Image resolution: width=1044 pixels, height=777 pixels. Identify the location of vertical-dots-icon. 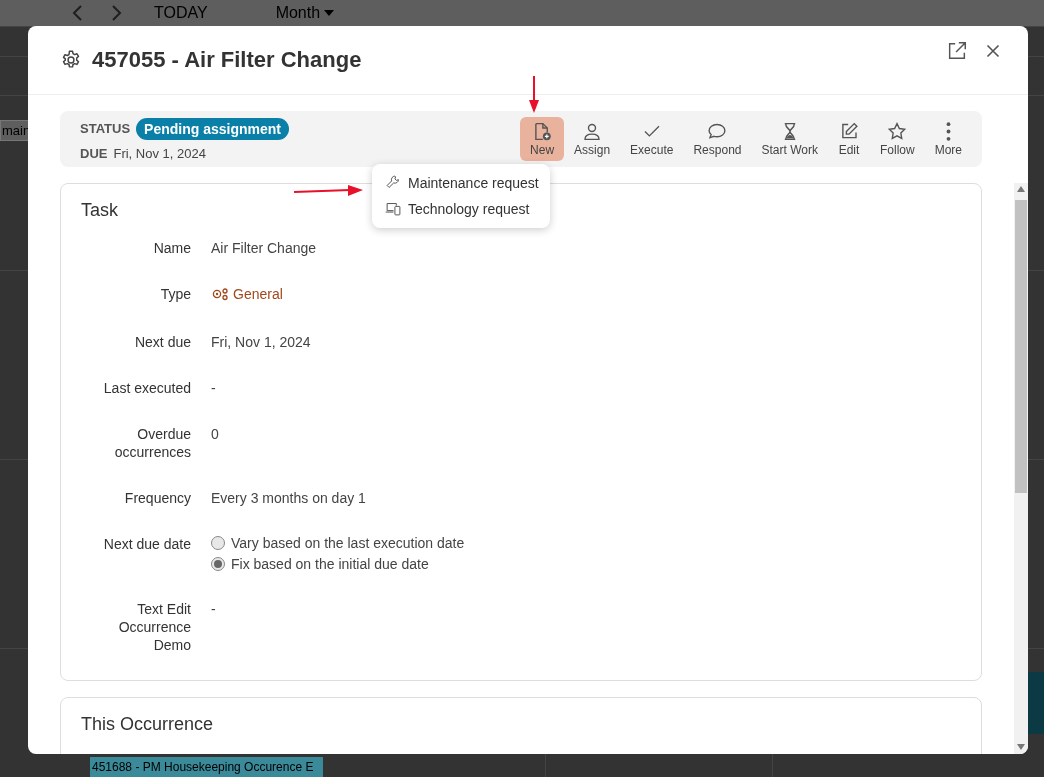
(948, 131).